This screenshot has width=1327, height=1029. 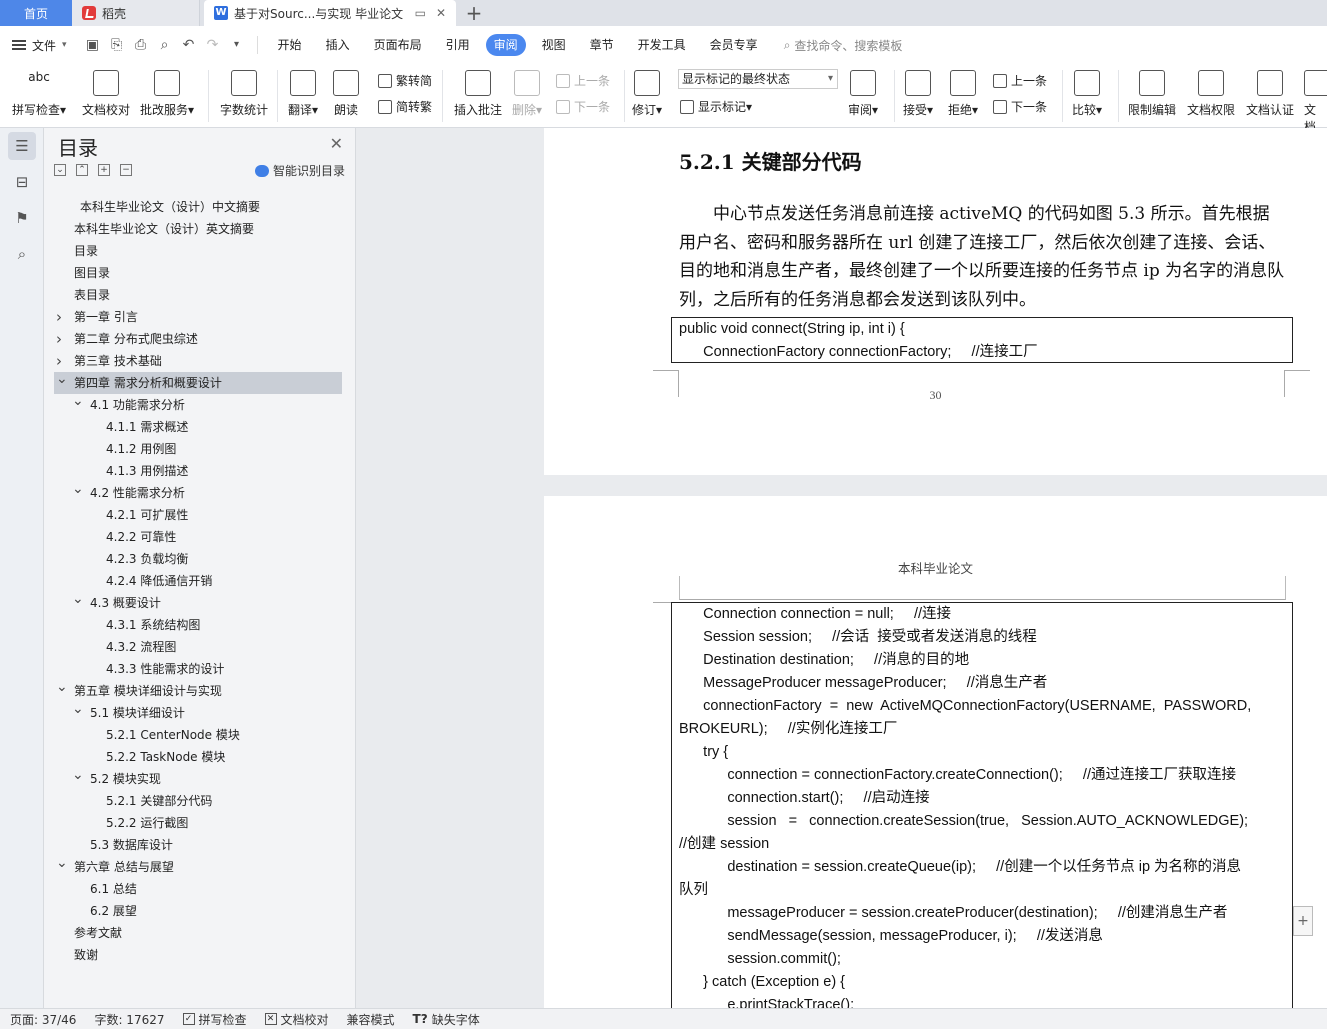 What do you see at coordinates (405, 106) in the screenshot?
I see `simp-to-trad-button: 简转繁` at bounding box center [405, 106].